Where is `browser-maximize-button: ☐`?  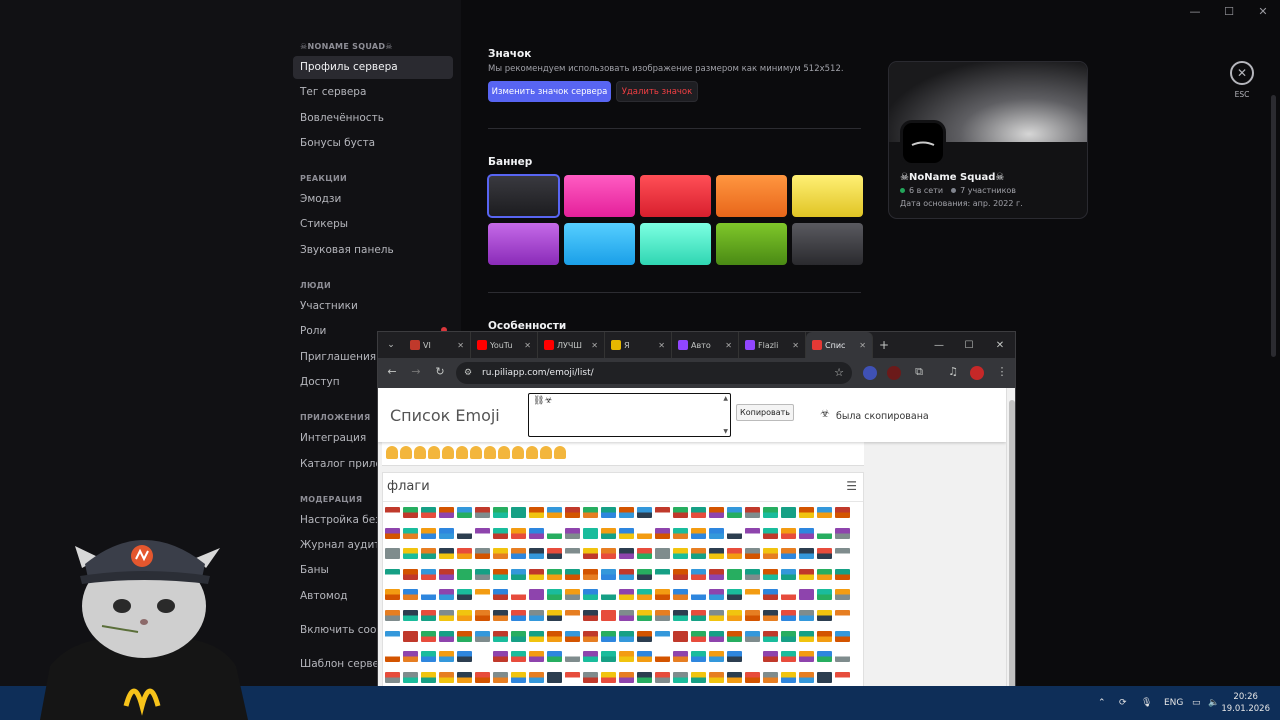
browser-maximize-button: ☐ is located at coordinates (969, 345).